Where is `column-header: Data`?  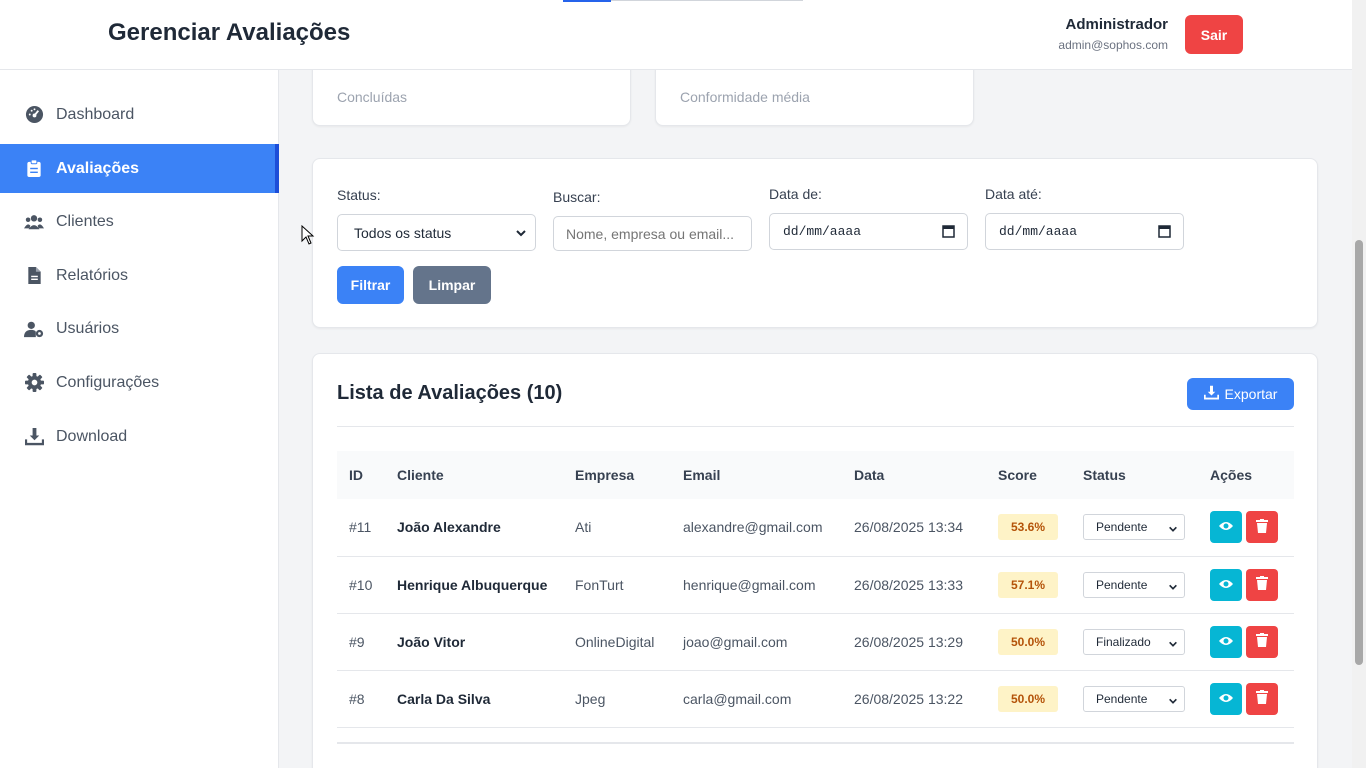
column-header: Data is located at coordinates (914, 475).